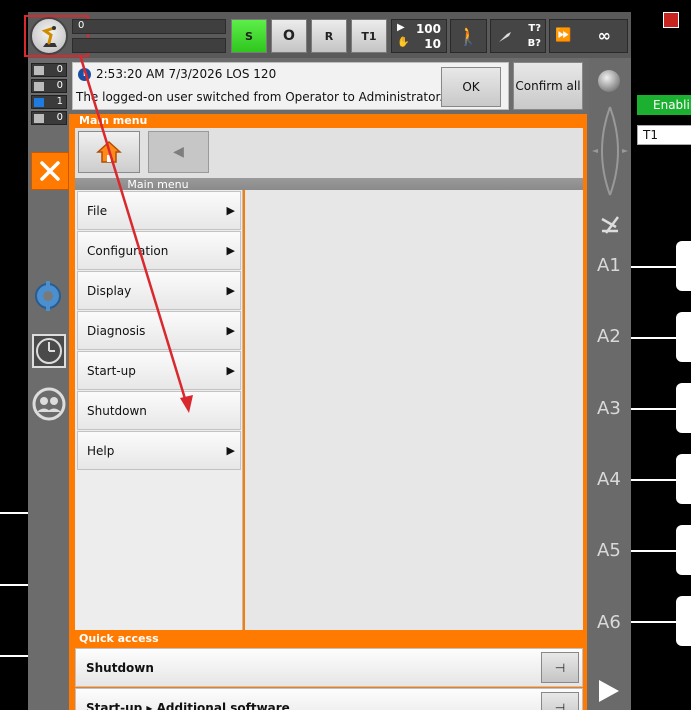 The width and height of the screenshot is (691, 710). I want to click on jog-handle-a1, so click(683, 266).